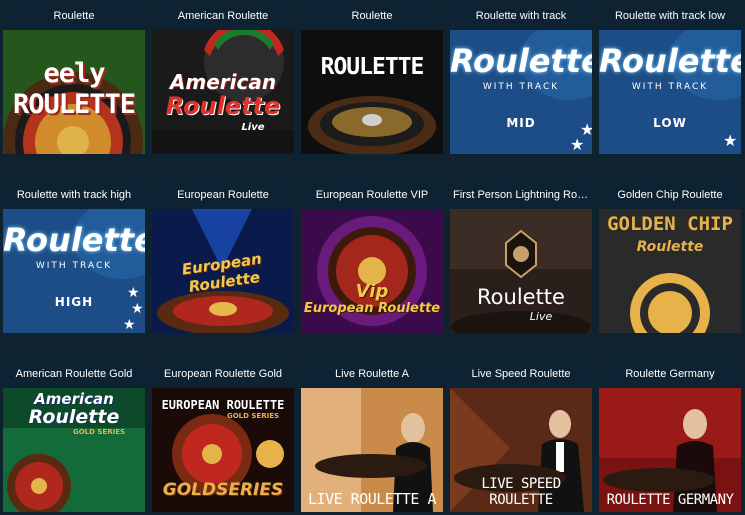 The height and width of the screenshot is (515, 745). What do you see at coordinates (372, 92) in the screenshot?
I see `game-thumbnail: ROULETTE` at bounding box center [372, 92].